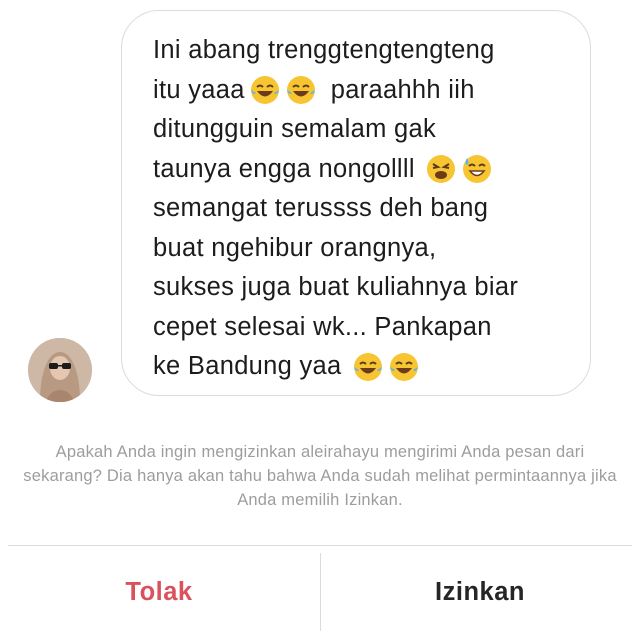  I want to click on weary-face-icon, so click(441, 169).